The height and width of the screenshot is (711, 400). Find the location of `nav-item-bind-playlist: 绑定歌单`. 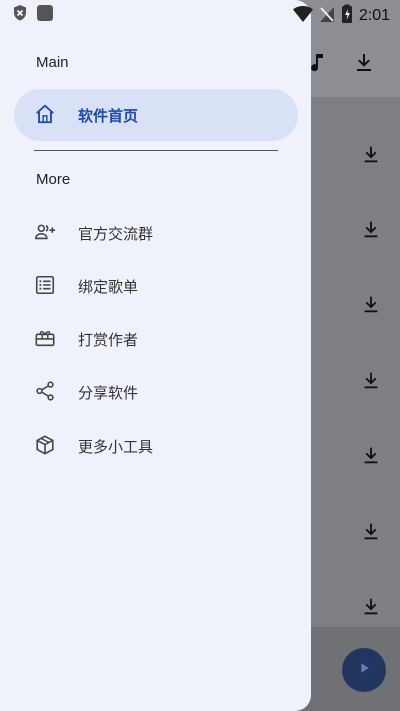

nav-item-bind-playlist: 绑定歌单 is located at coordinates (156, 286).